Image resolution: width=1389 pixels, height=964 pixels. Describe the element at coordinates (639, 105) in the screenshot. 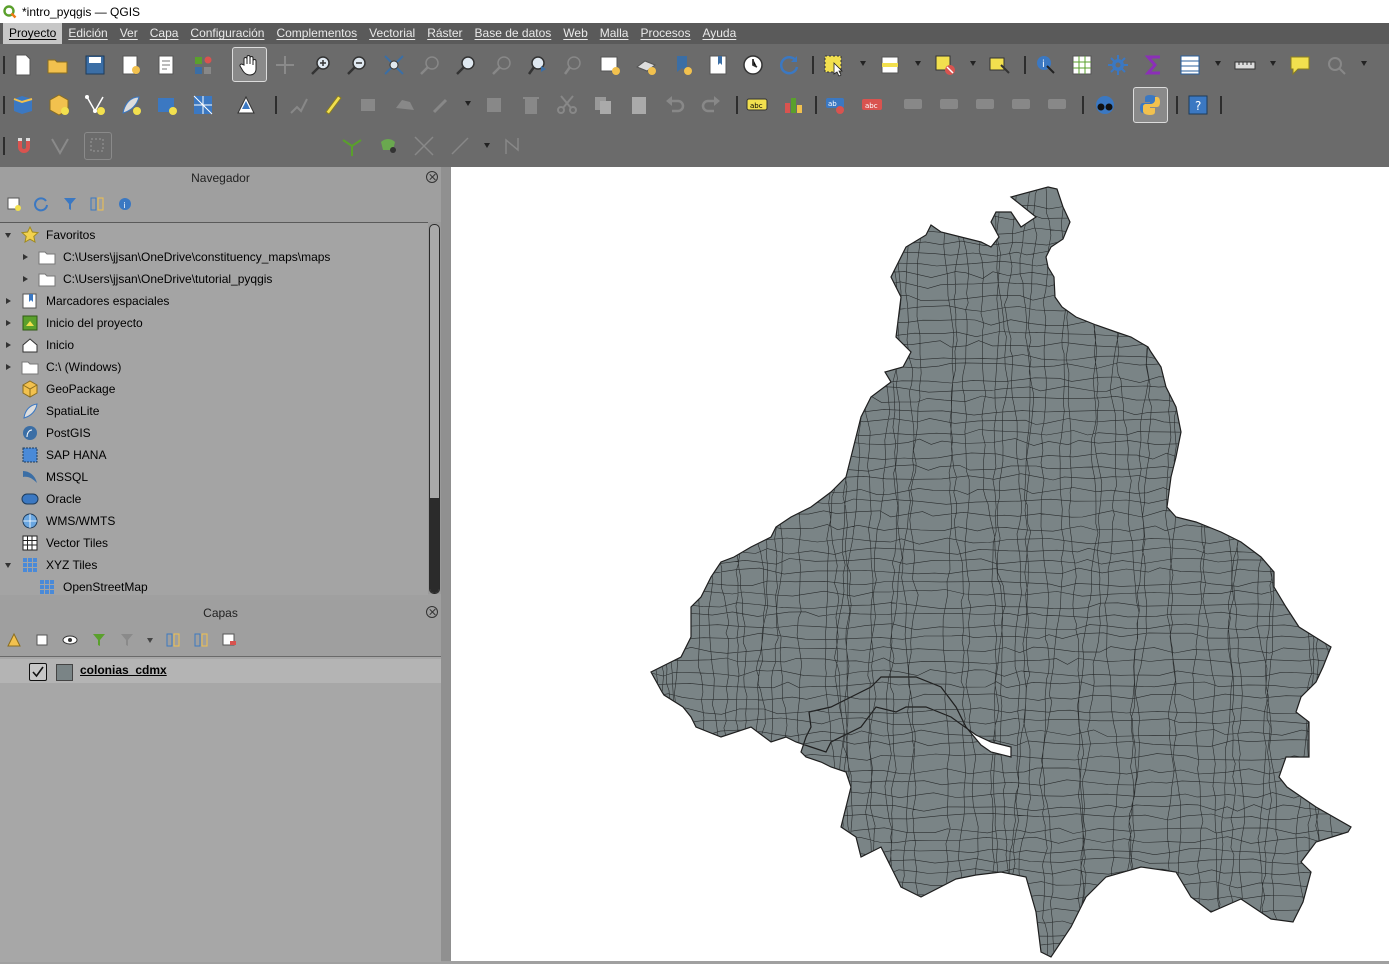

I see `paste-features-icon` at that location.